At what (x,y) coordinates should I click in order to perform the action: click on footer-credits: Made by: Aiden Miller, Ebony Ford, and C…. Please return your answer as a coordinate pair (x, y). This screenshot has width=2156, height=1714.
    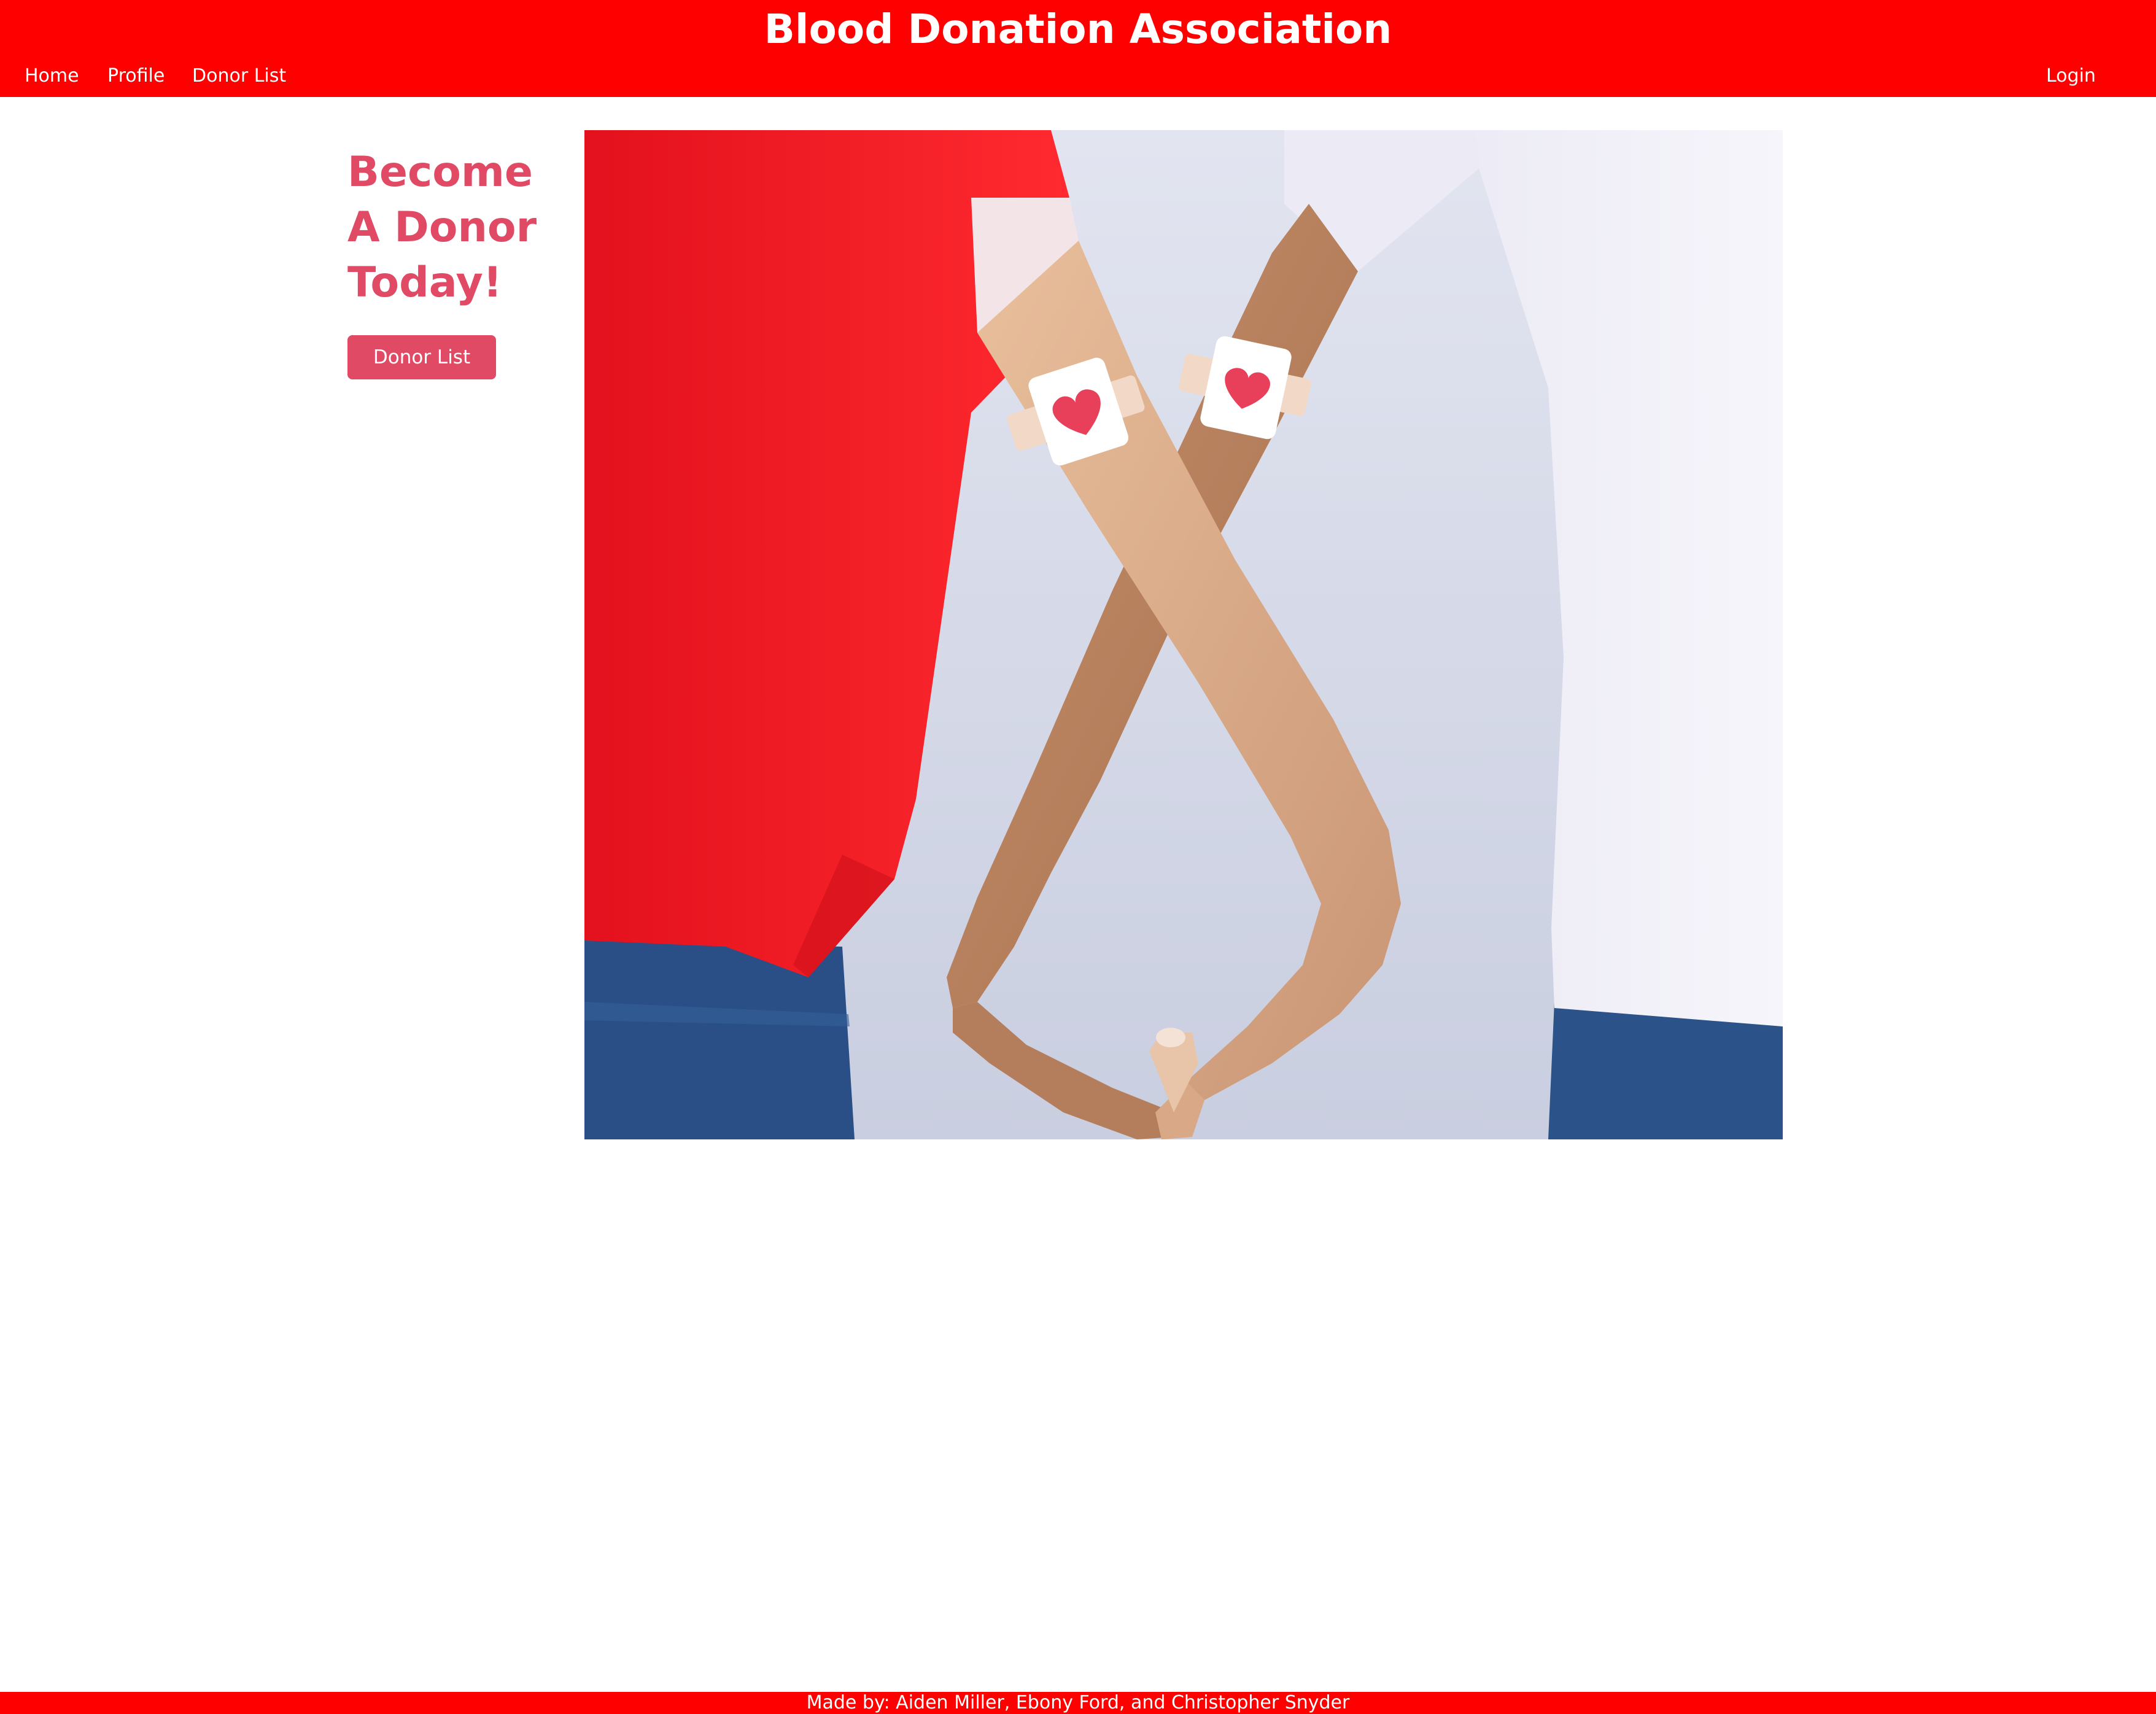
    Looking at the image, I should click on (1078, 1702).